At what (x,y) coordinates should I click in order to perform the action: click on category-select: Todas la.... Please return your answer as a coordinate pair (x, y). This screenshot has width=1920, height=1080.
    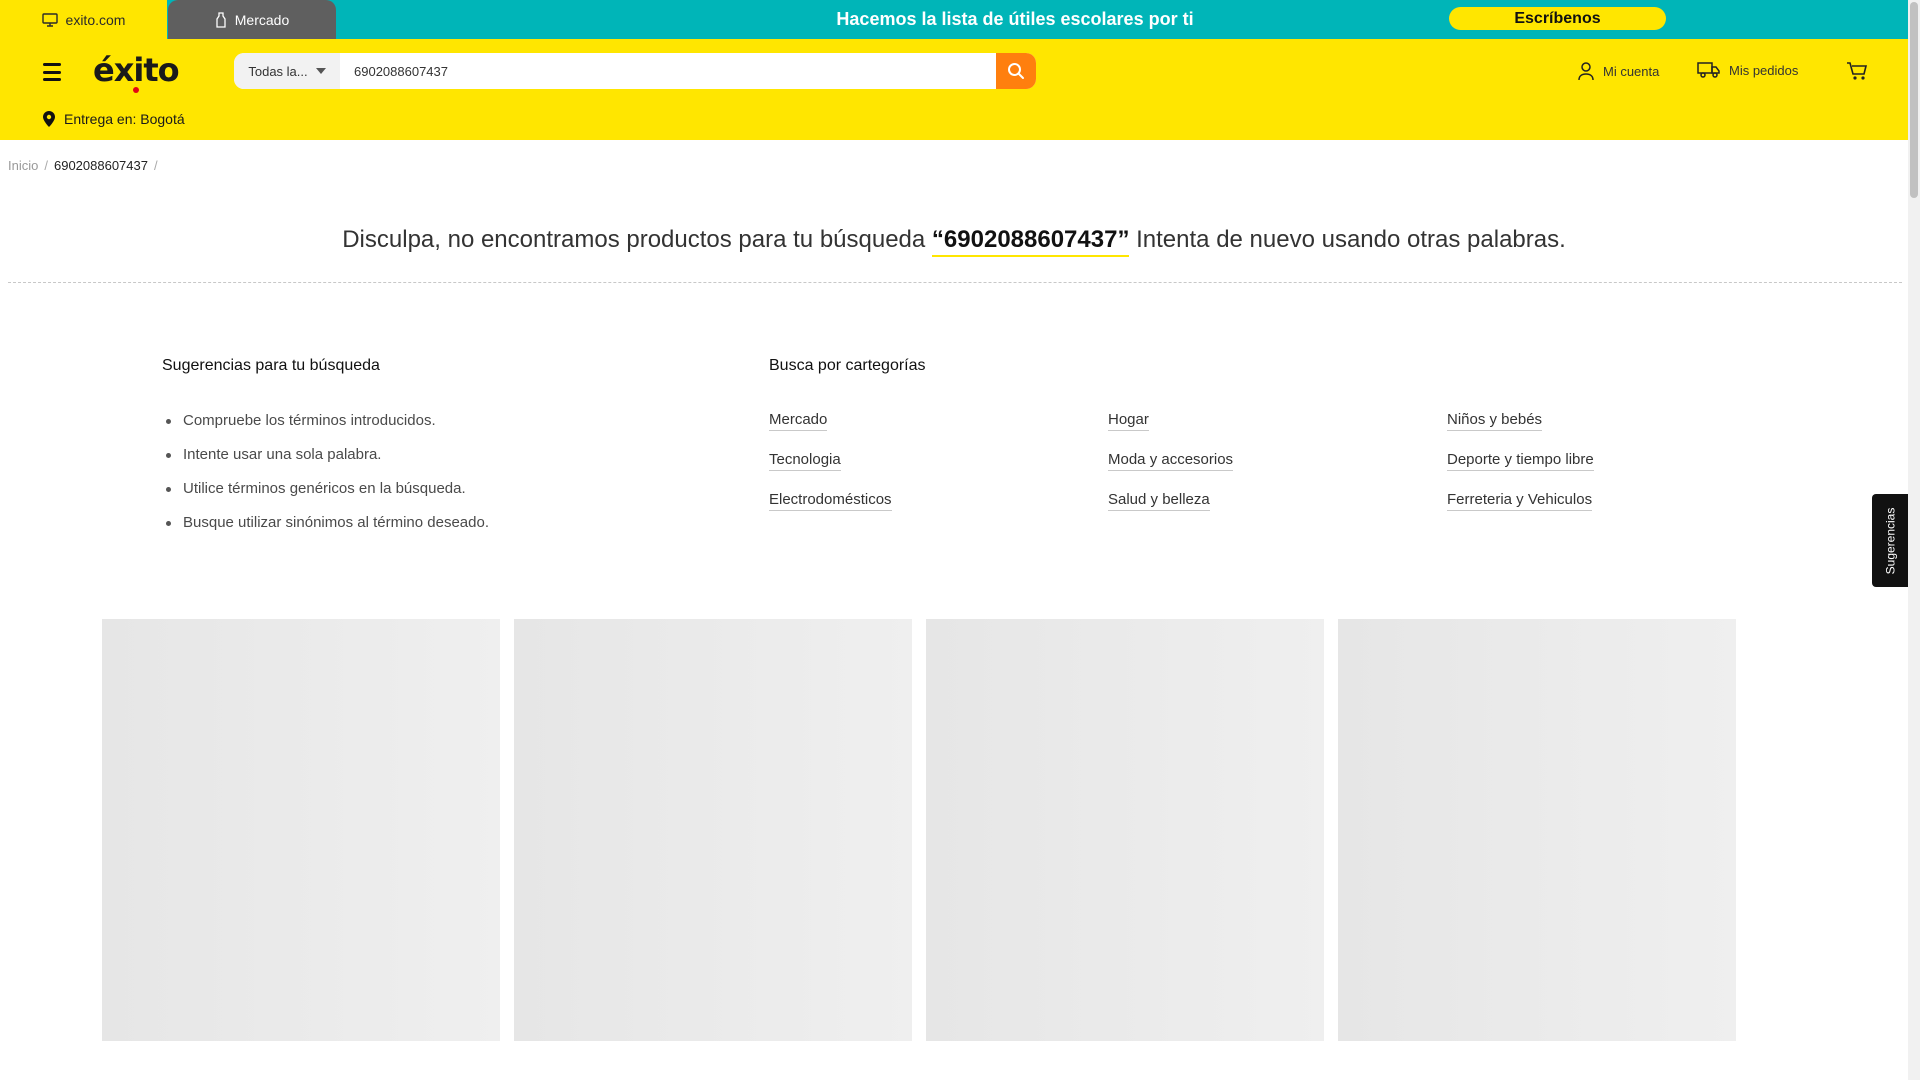
    Looking at the image, I should click on (287, 71).